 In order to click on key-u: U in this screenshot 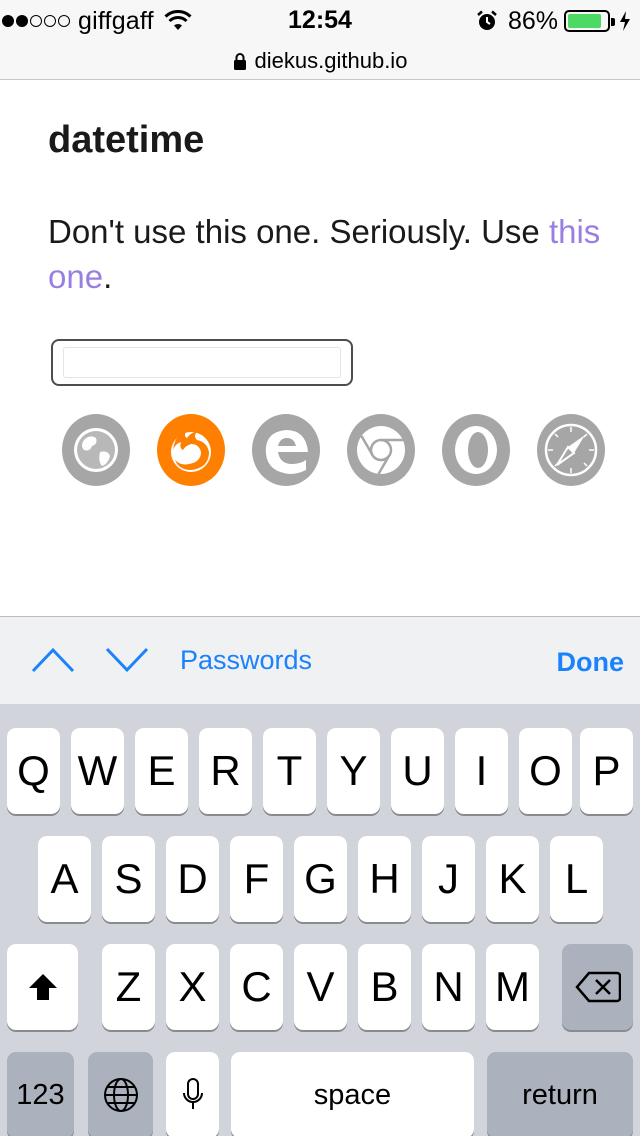, I will do `click(417, 771)`.